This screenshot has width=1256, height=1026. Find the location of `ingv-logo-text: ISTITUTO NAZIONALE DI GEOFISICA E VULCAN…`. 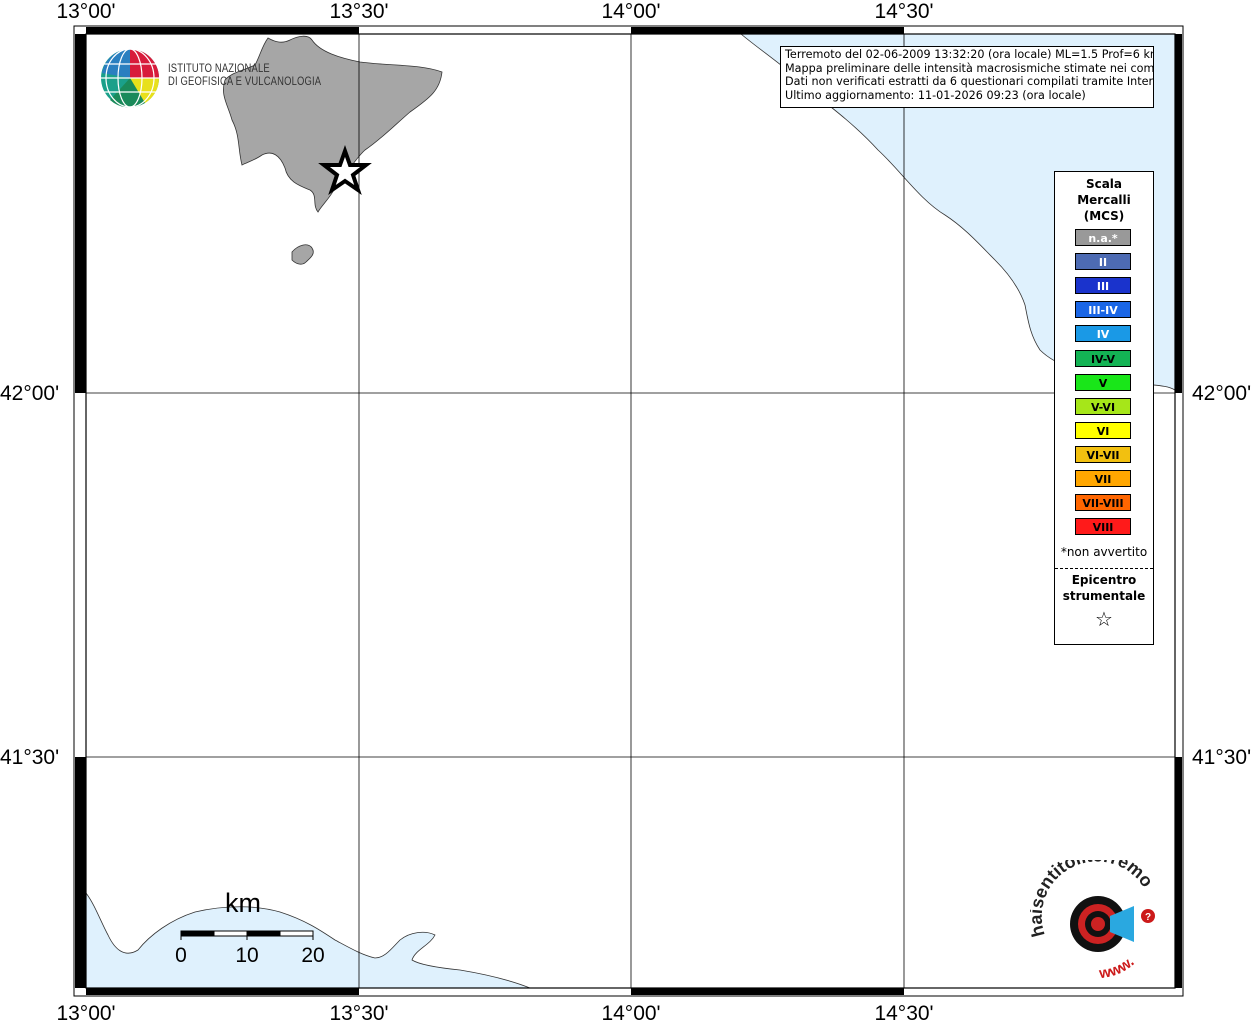

ingv-logo-text: ISTITUTO NAZIONALE DI GEOFISICA E VULCAN… is located at coordinates (244, 76).